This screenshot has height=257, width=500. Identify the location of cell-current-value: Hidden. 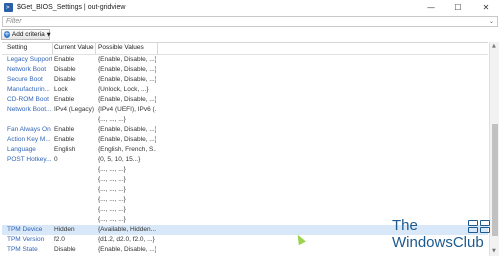
(64, 229).